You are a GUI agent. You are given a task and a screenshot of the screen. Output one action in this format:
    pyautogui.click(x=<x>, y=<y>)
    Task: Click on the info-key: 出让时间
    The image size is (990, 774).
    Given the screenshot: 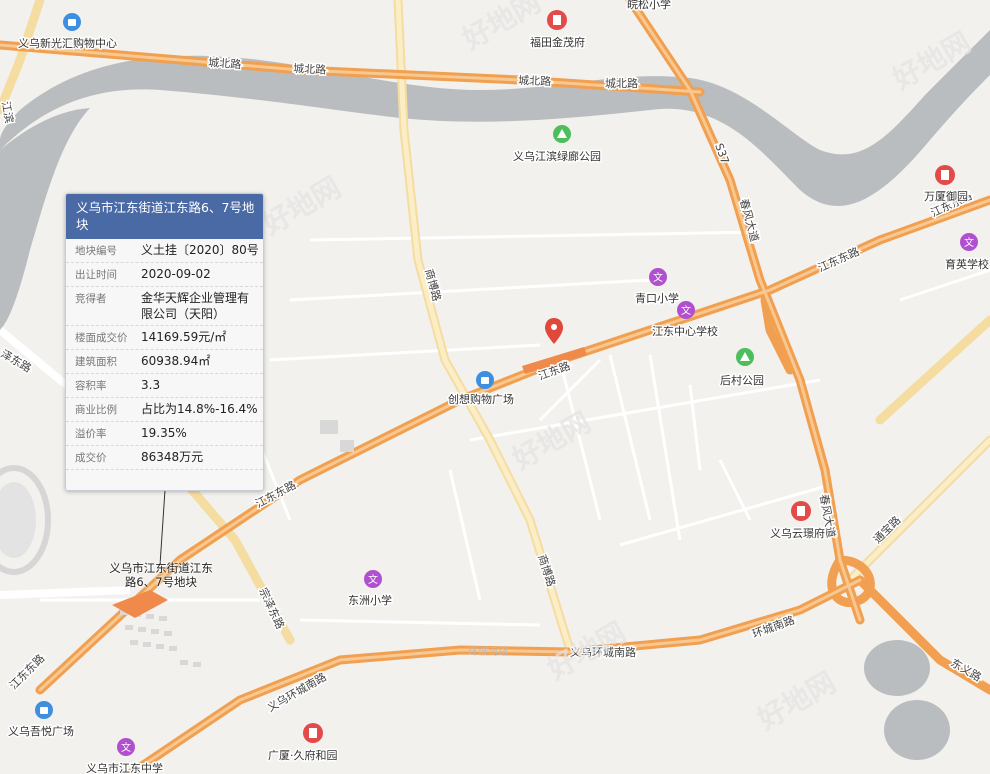 What is the action you would take?
    pyautogui.click(x=96, y=275)
    